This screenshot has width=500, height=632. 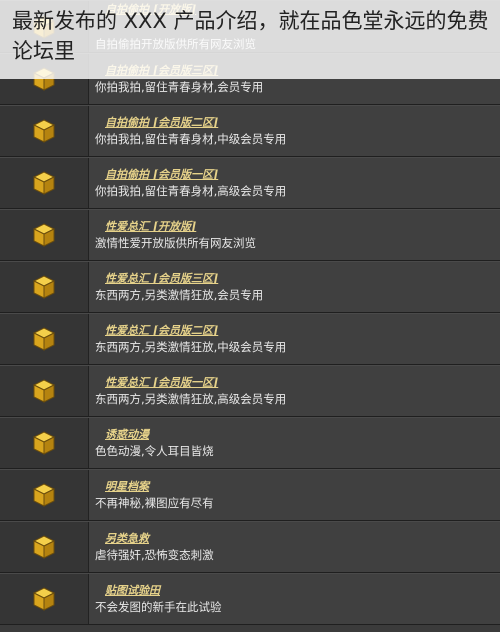 What do you see at coordinates (191, 191) in the screenshot?
I see `forum-description: 你拍我拍,留住青春身材,高级会员专用` at bounding box center [191, 191].